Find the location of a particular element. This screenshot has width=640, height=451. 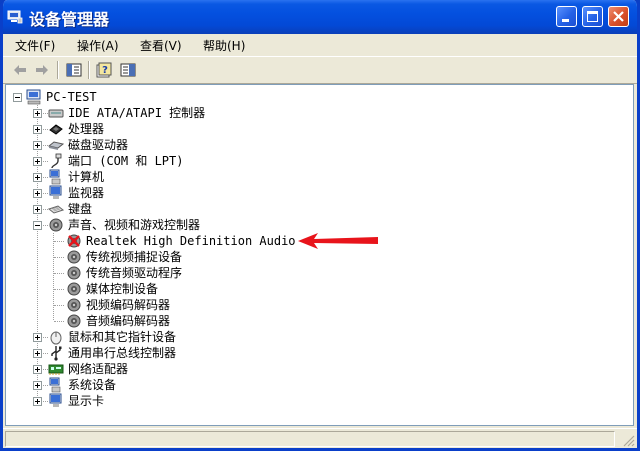

help-icon: ? is located at coordinates (104, 70).